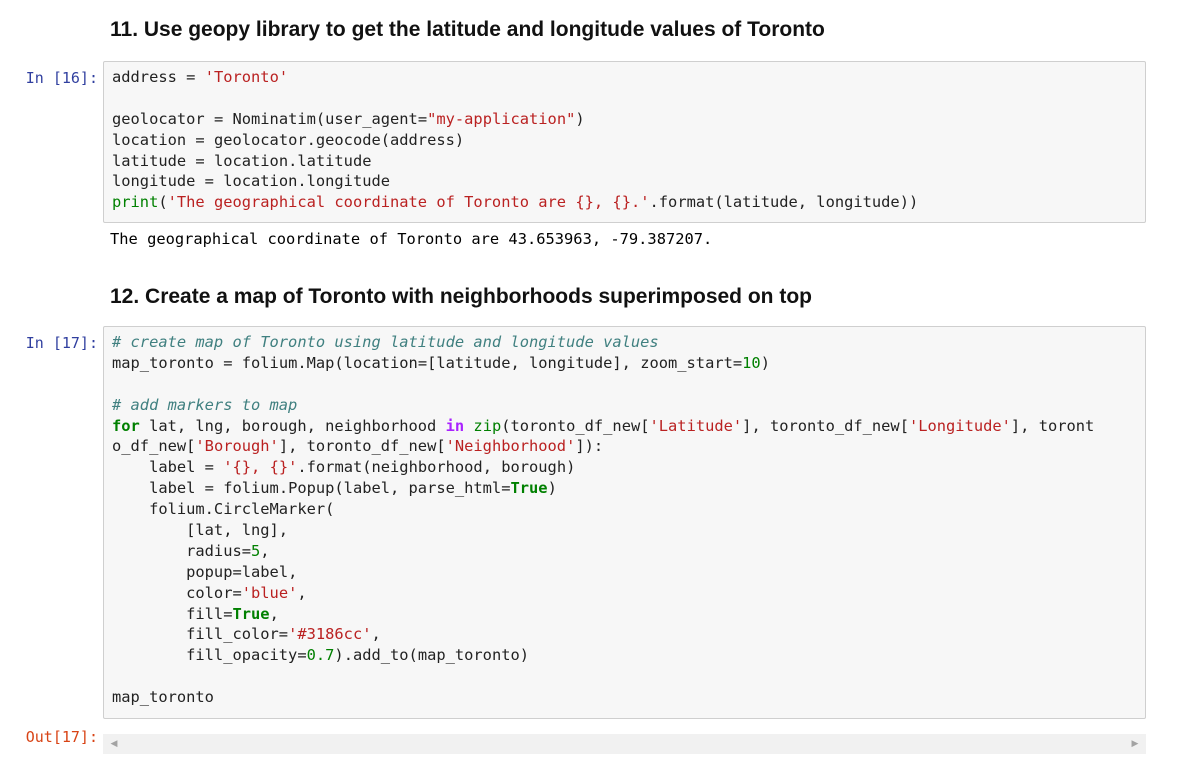  Describe the element at coordinates (959, 425) in the screenshot. I see `code-token: 'Longitude'` at that location.